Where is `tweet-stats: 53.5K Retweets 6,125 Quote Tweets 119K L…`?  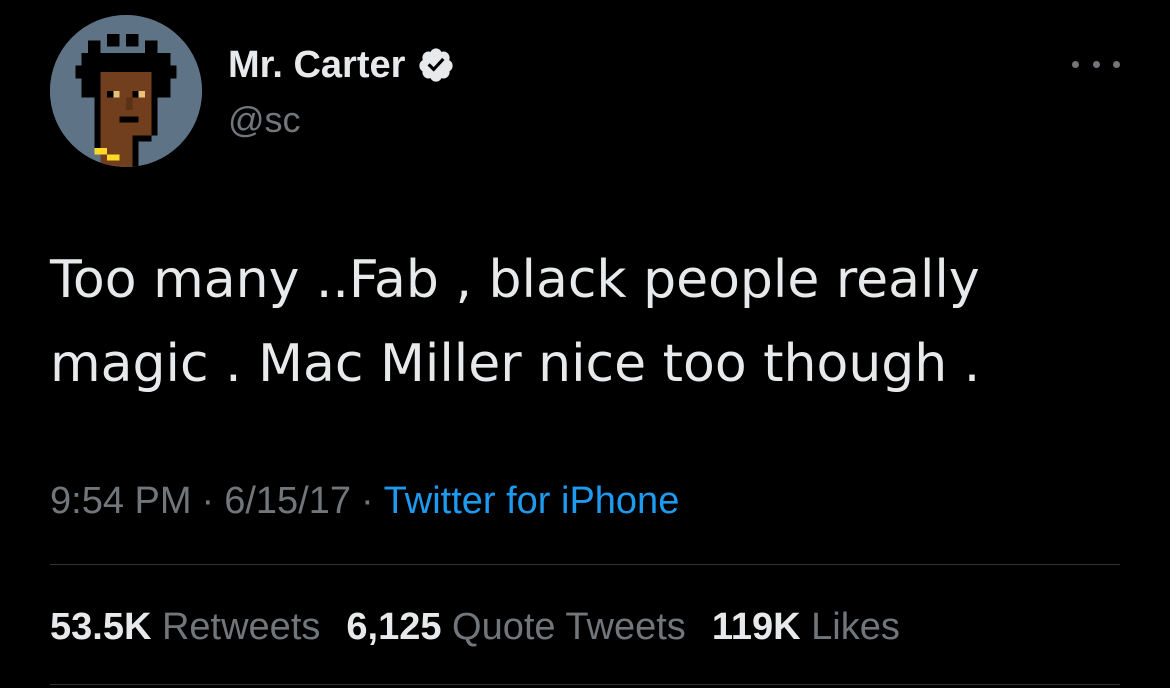 tweet-stats: 53.5K Retweets 6,125 Quote Tweets 119K L… is located at coordinates (488, 627).